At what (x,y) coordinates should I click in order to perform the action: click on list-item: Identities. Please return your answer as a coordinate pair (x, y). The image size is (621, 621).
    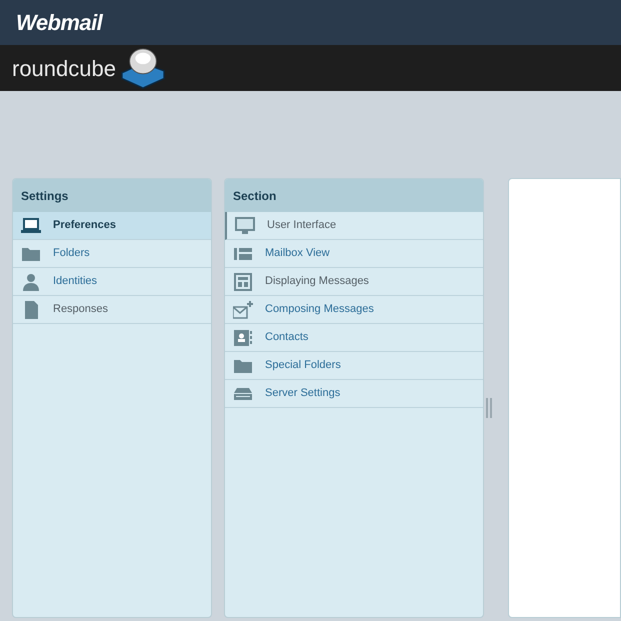
    Looking at the image, I should click on (112, 282).